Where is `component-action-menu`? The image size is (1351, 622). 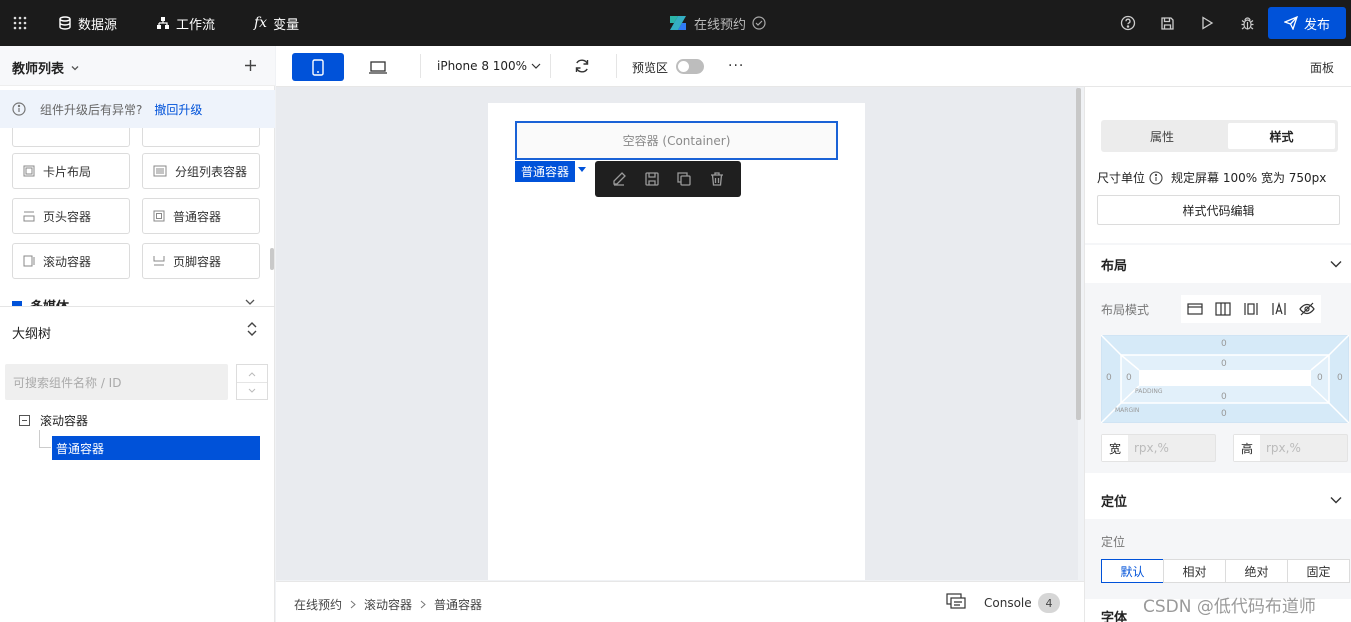 component-action-menu is located at coordinates (668, 179).